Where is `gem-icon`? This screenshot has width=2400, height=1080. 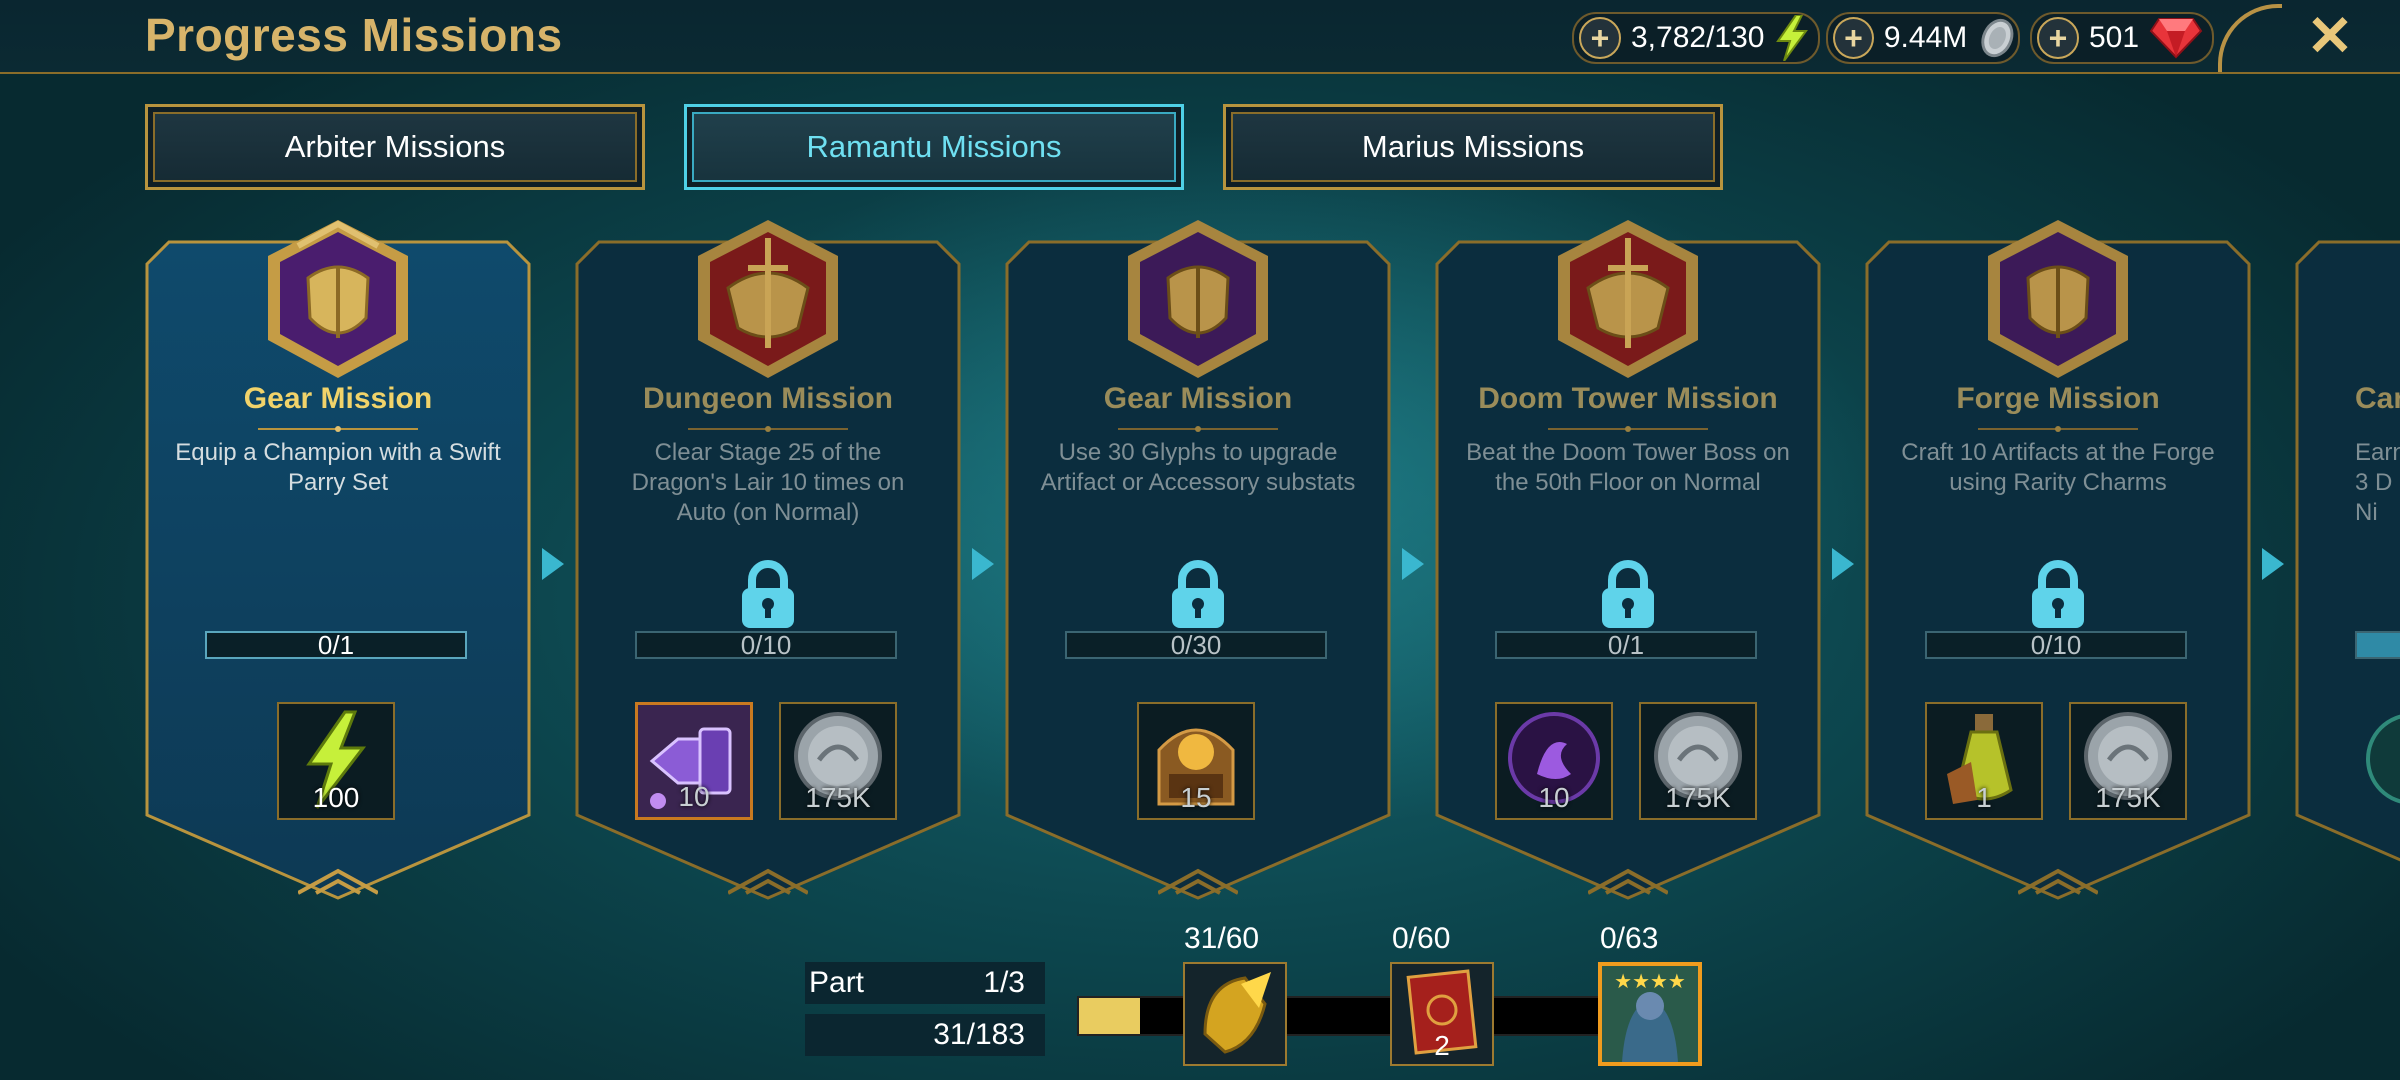 gem-icon is located at coordinates (2176, 38).